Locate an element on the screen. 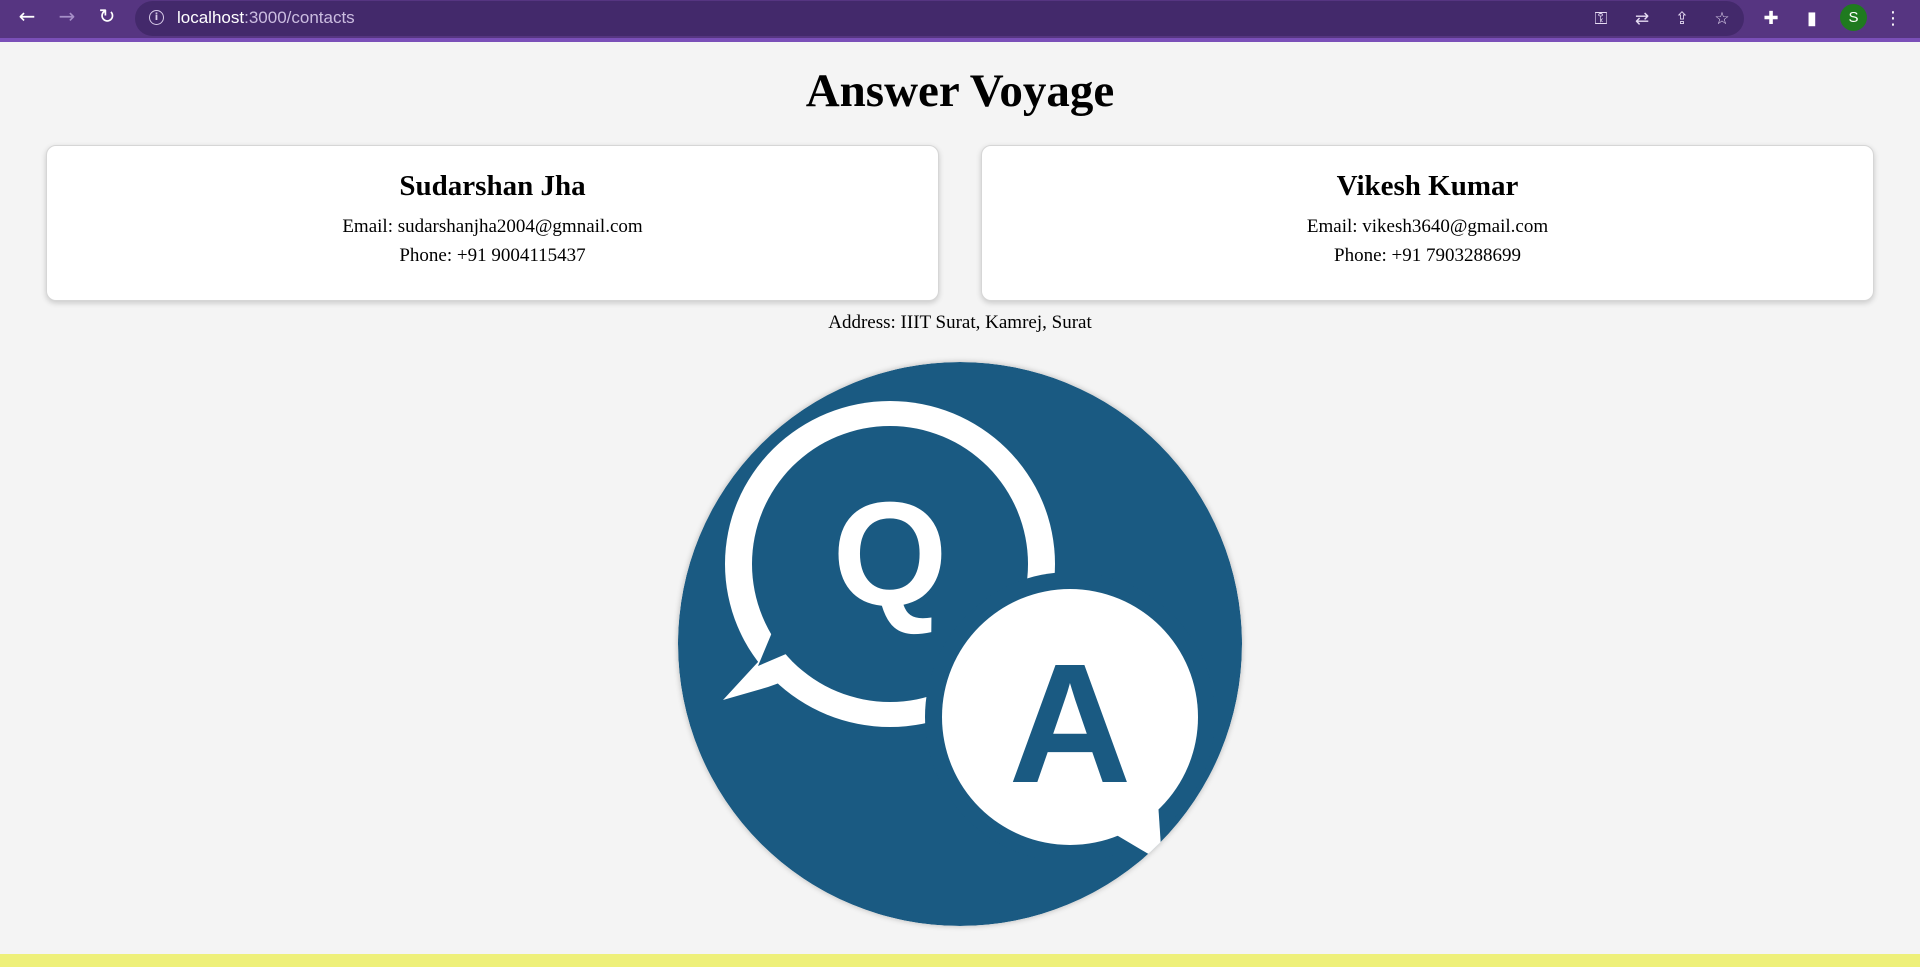 The height and width of the screenshot is (967, 1920). bookmark-star-icon: ☆ is located at coordinates (1722, 19).